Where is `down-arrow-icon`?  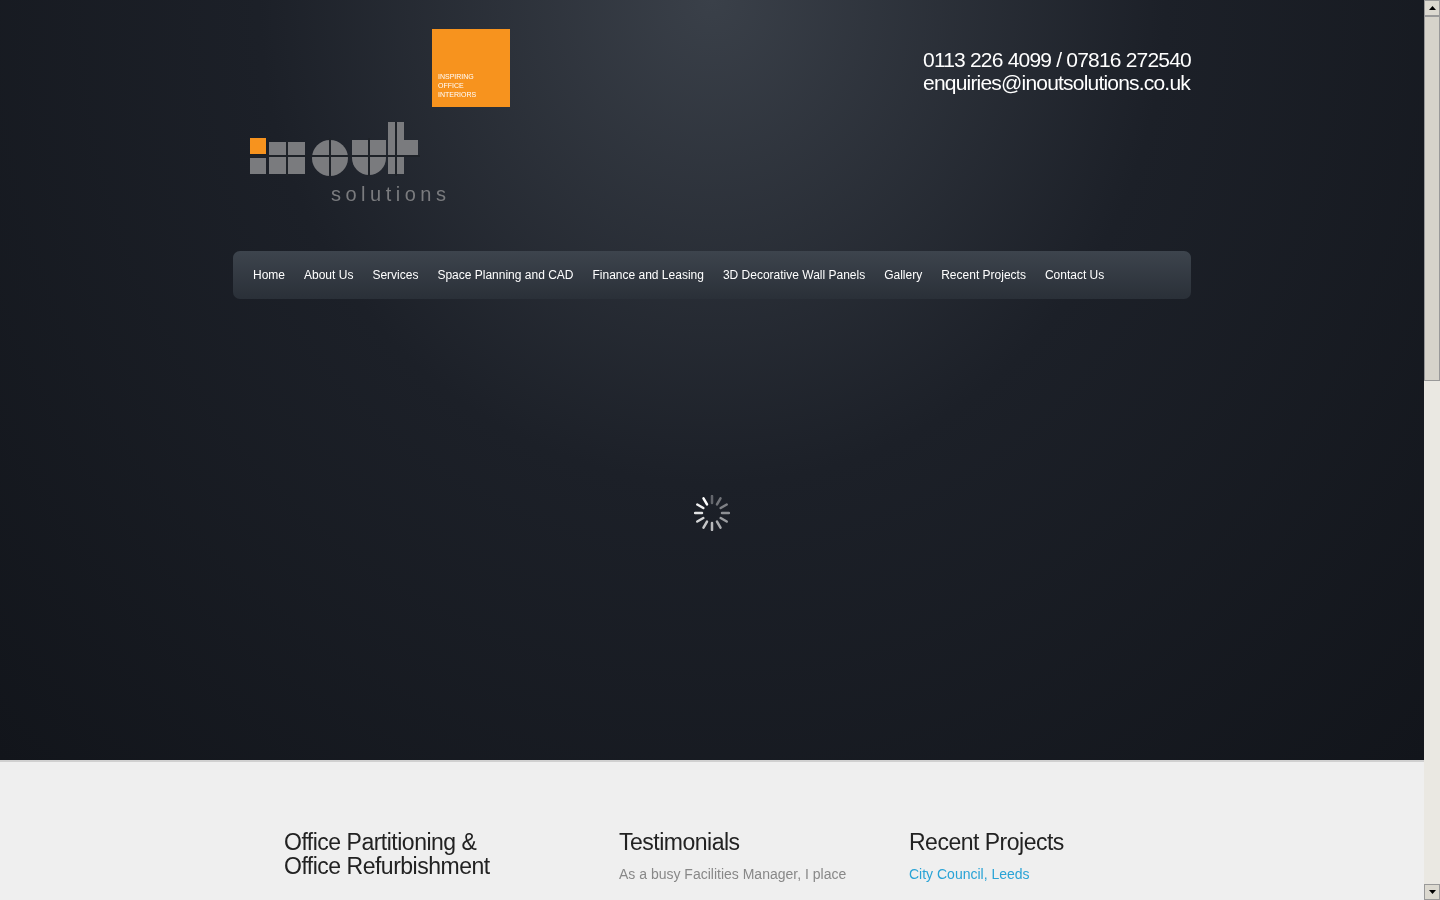
down-arrow-icon is located at coordinates (1432, 892).